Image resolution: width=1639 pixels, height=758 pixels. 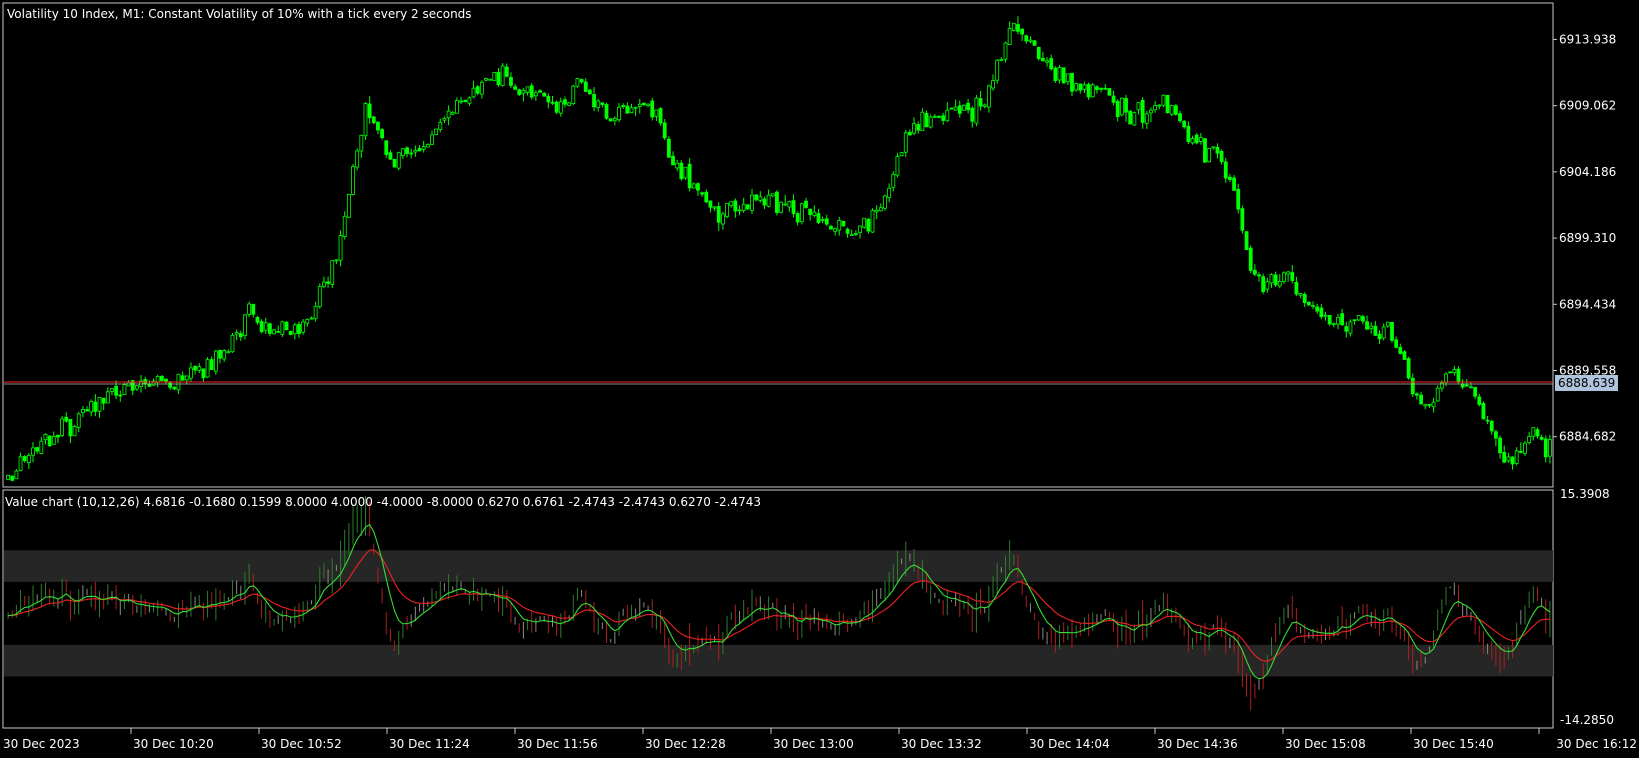 I want to click on time-axis-label: 30 Dec 16:12, so click(x=1596, y=744).